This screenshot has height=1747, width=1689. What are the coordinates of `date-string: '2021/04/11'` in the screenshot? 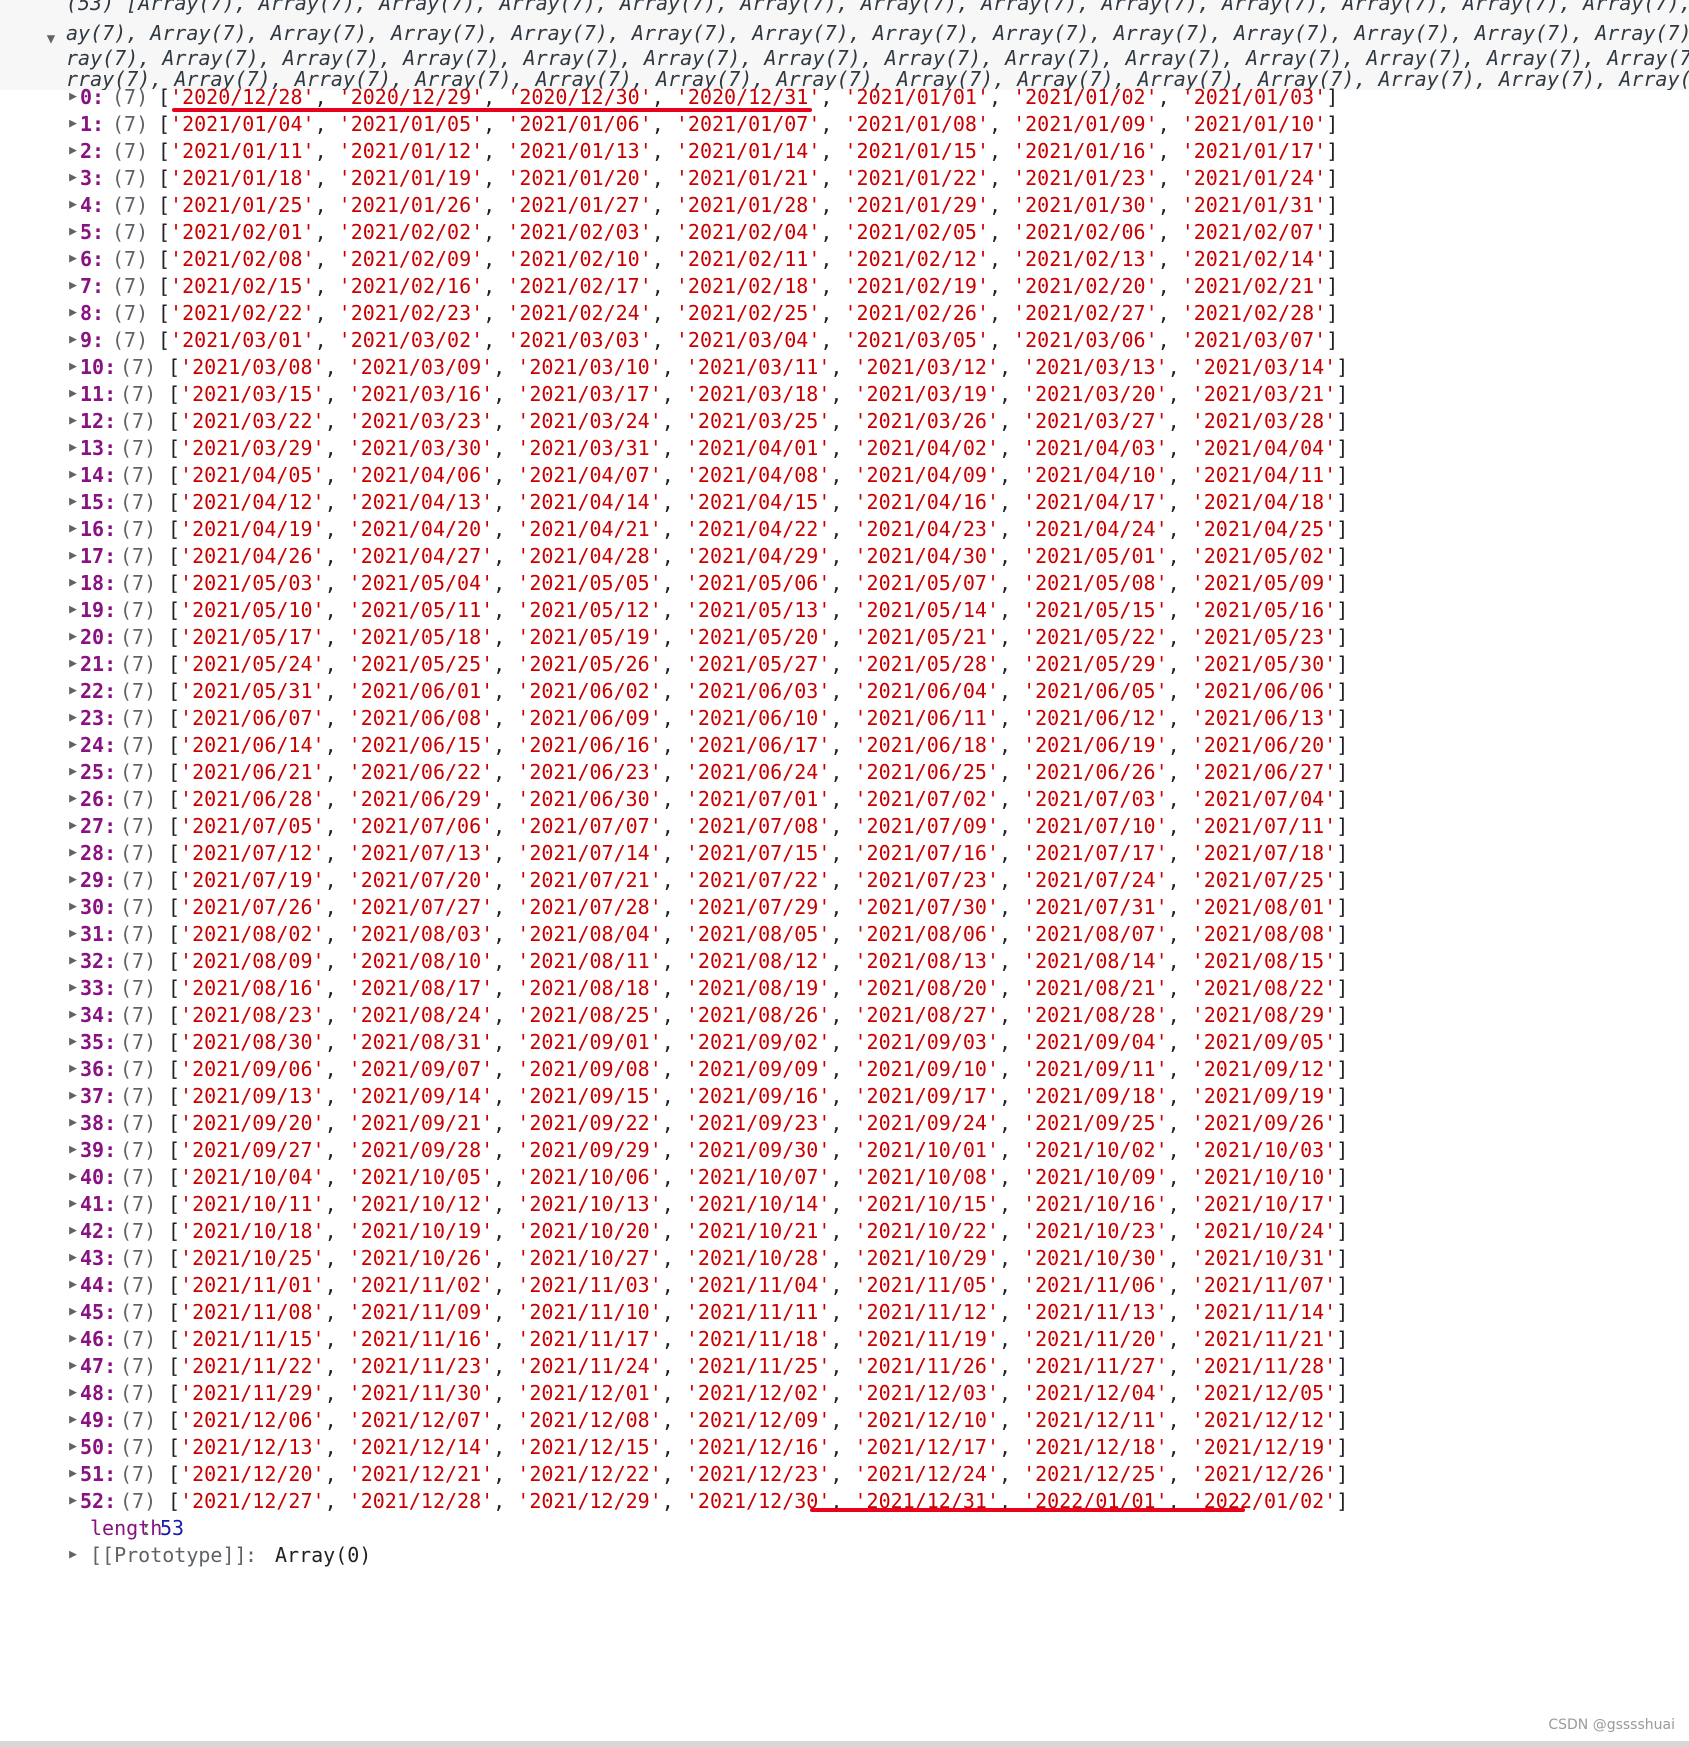 It's located at (1264, 475).